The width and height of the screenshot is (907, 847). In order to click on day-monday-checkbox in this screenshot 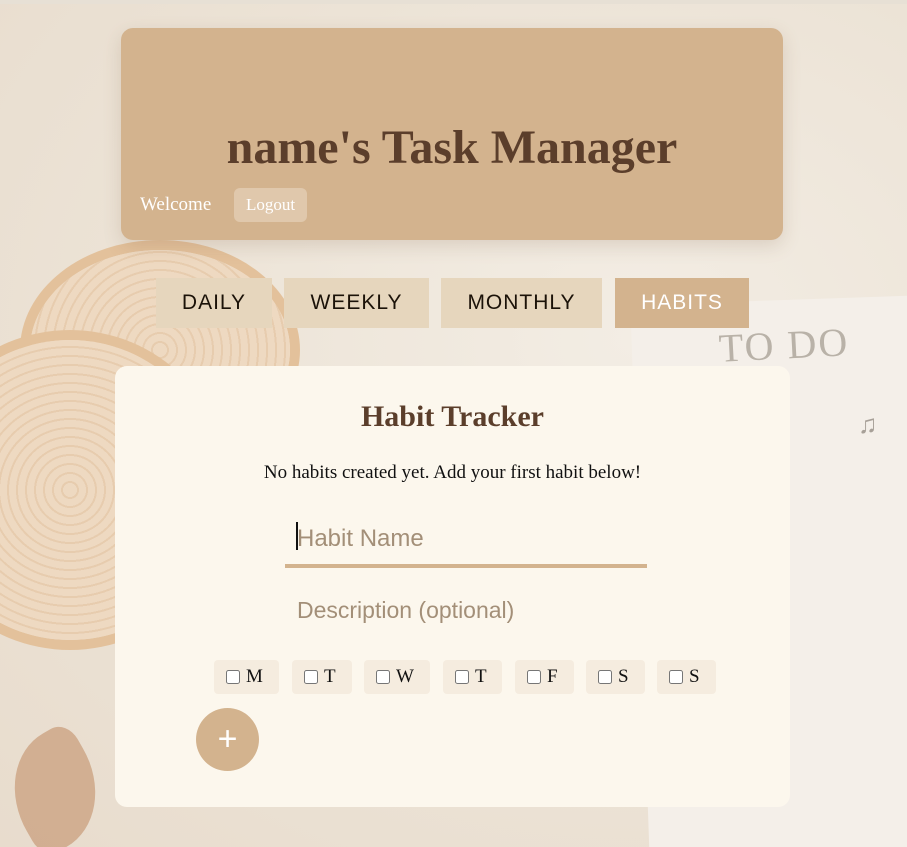, I will do `click(233, 677)`.